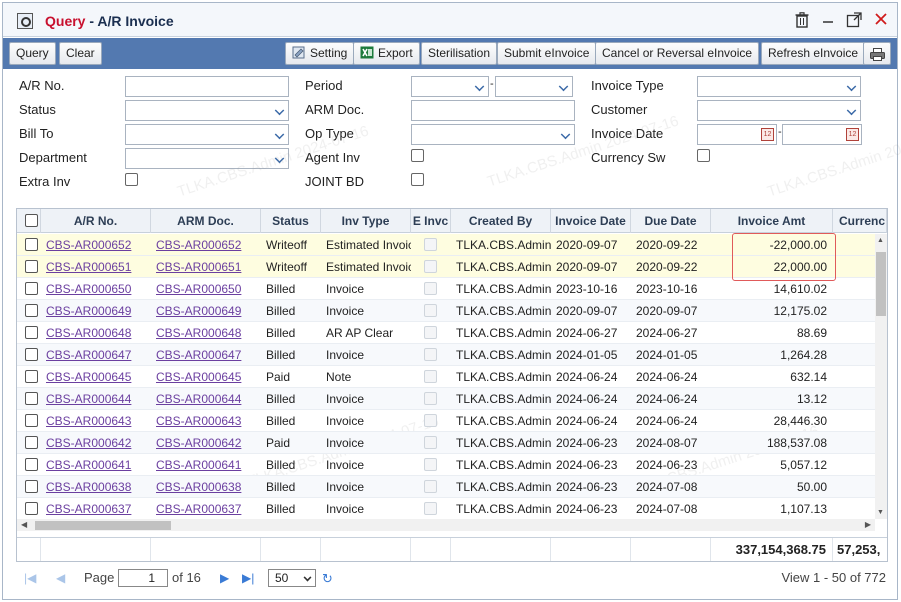 The image size is (901, 602). Describe the element at coordinates (206, 355) in the screenshot. I see `arm-doc-cell: CBS-AR000647` at that location.